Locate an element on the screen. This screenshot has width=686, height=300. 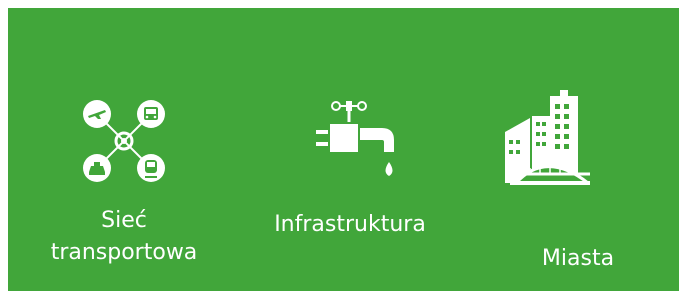
infrastructure-tap-icon is located at coordinates (355, 138).